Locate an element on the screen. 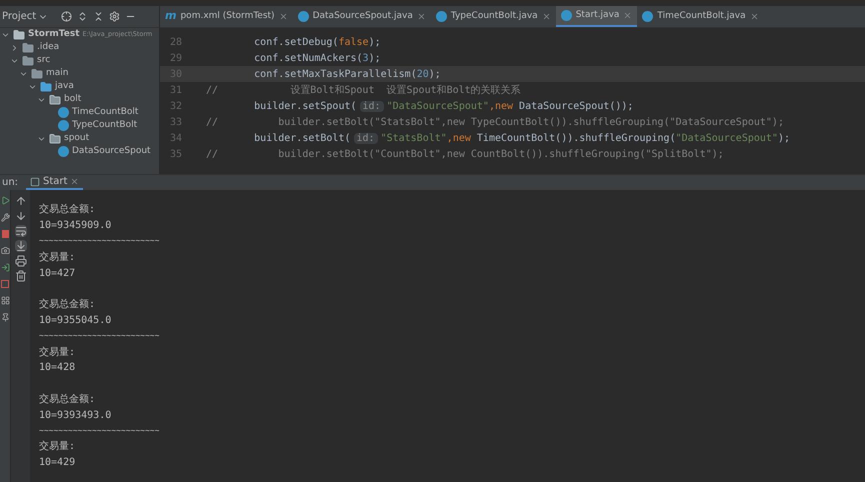 This screenshot has width=865, height=482. crosshair-icon is located at coordinates (66, 16).